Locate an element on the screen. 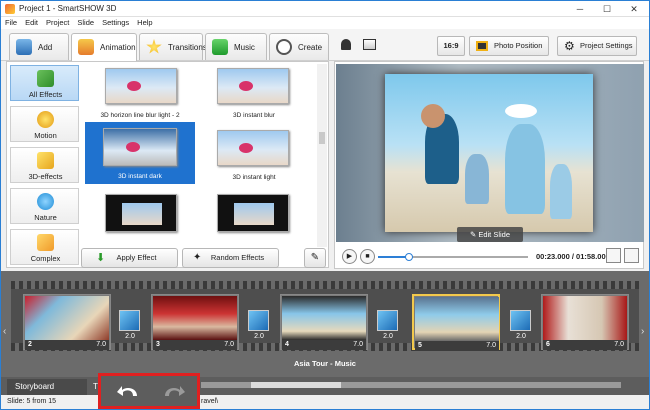  tab-animation: Animation is located at coordinates (104, 47).